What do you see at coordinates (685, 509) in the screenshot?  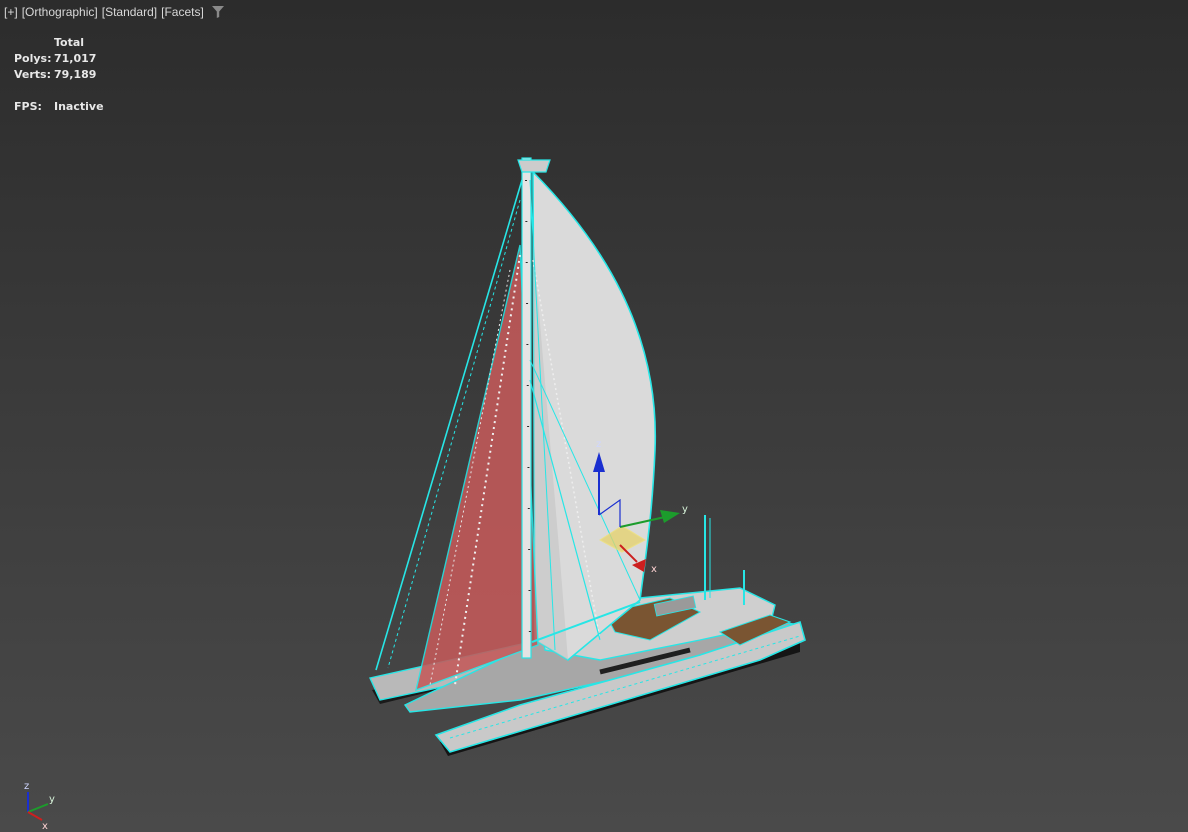 I see `gizmo-y-label: y` at bounding box center [685, 509].